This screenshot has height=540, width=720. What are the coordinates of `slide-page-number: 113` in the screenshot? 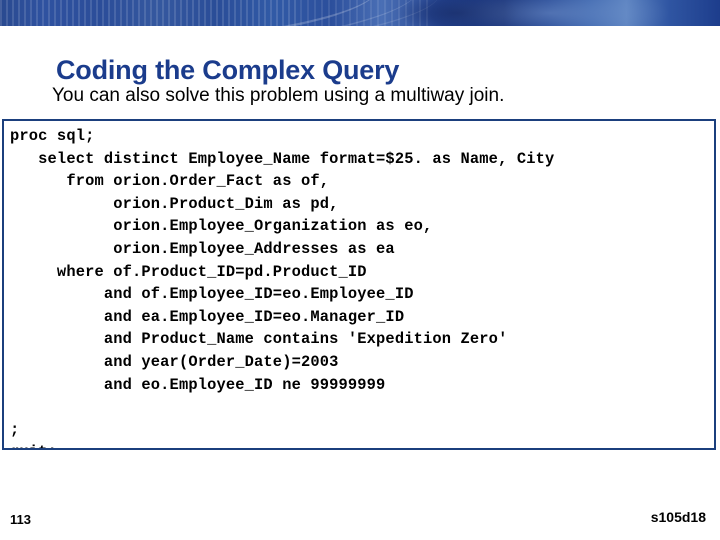 It's located at (20, 519).